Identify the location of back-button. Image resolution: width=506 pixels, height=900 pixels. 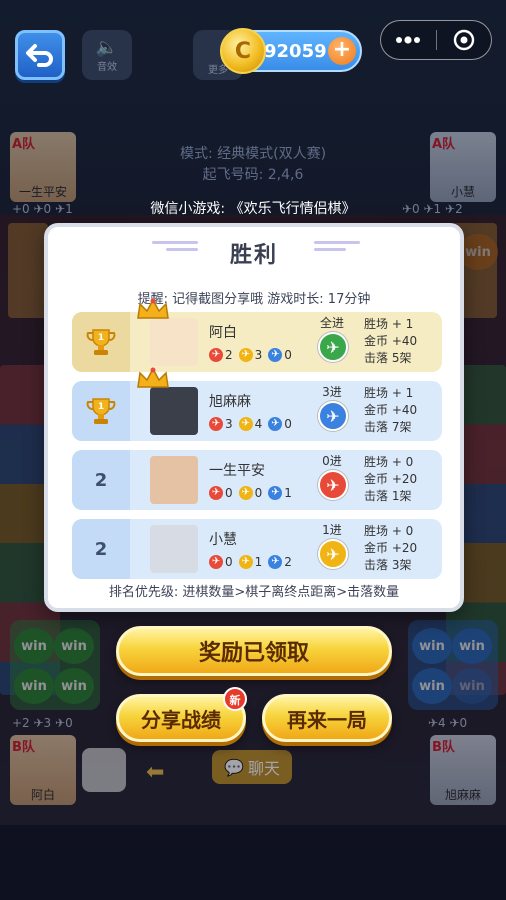
(40, 55).